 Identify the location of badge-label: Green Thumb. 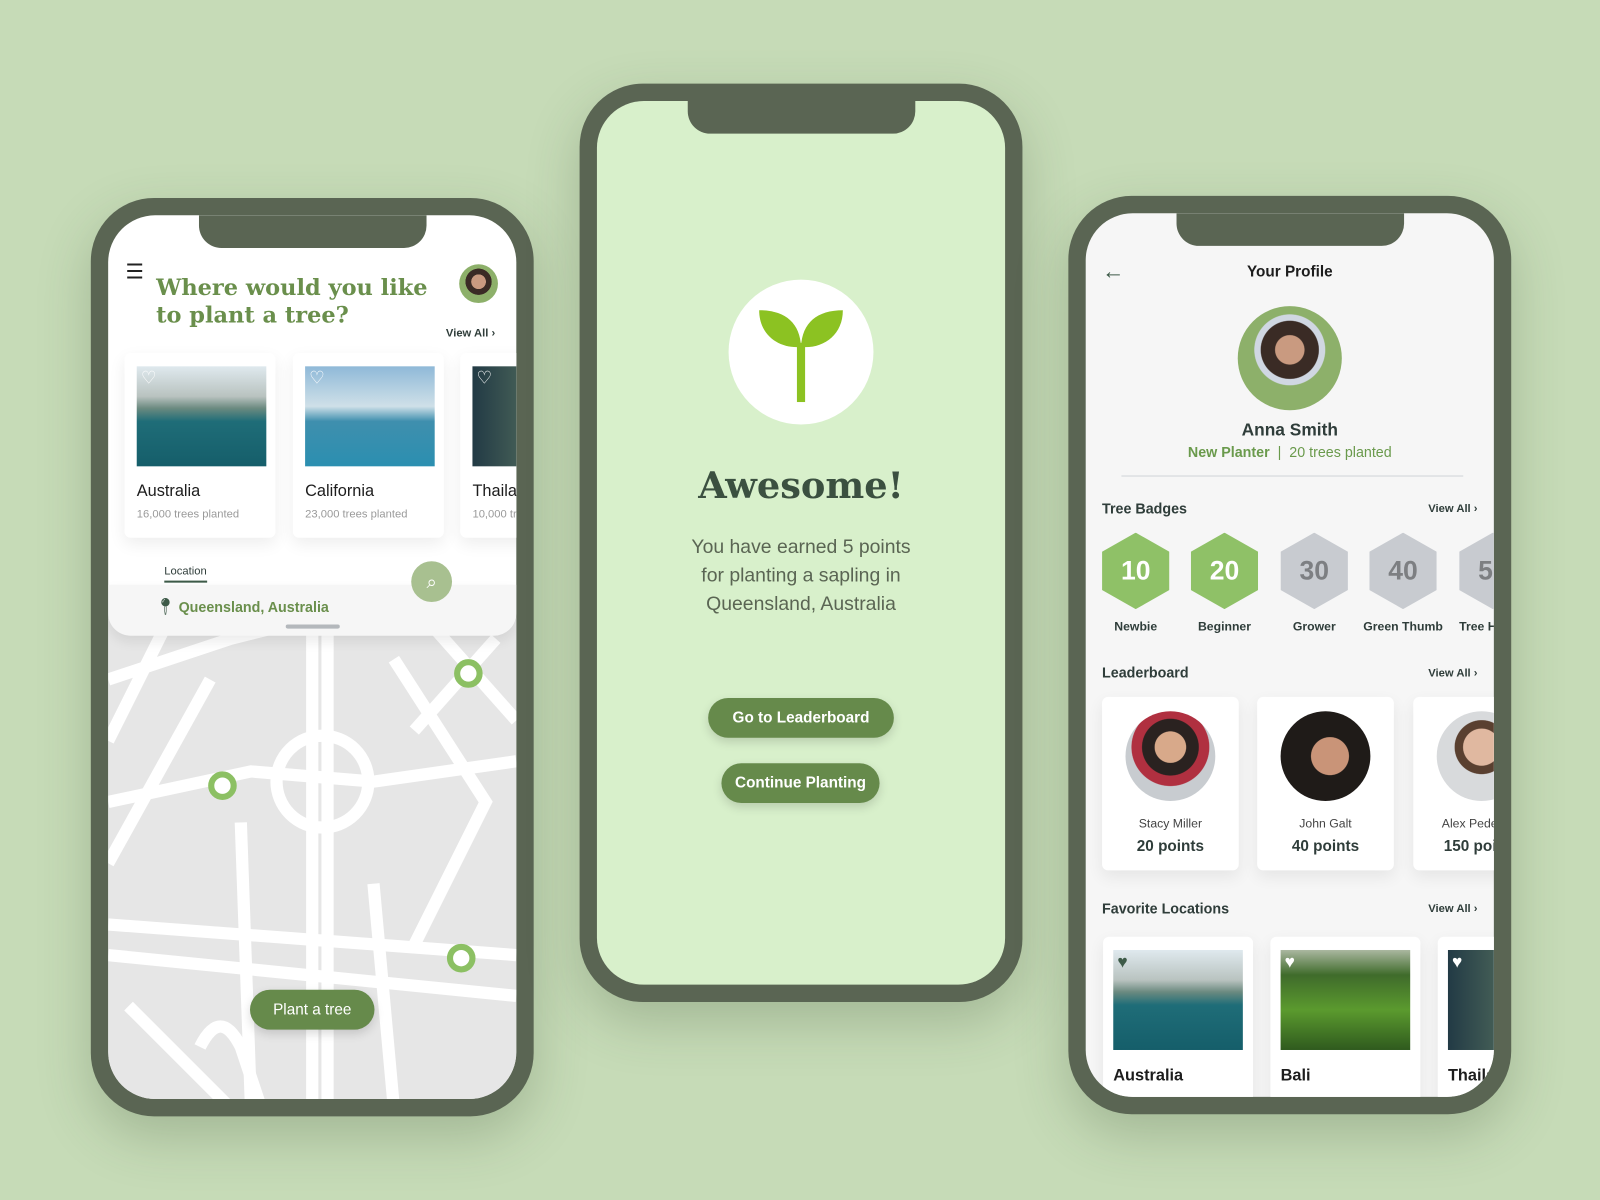
(1403, 626).